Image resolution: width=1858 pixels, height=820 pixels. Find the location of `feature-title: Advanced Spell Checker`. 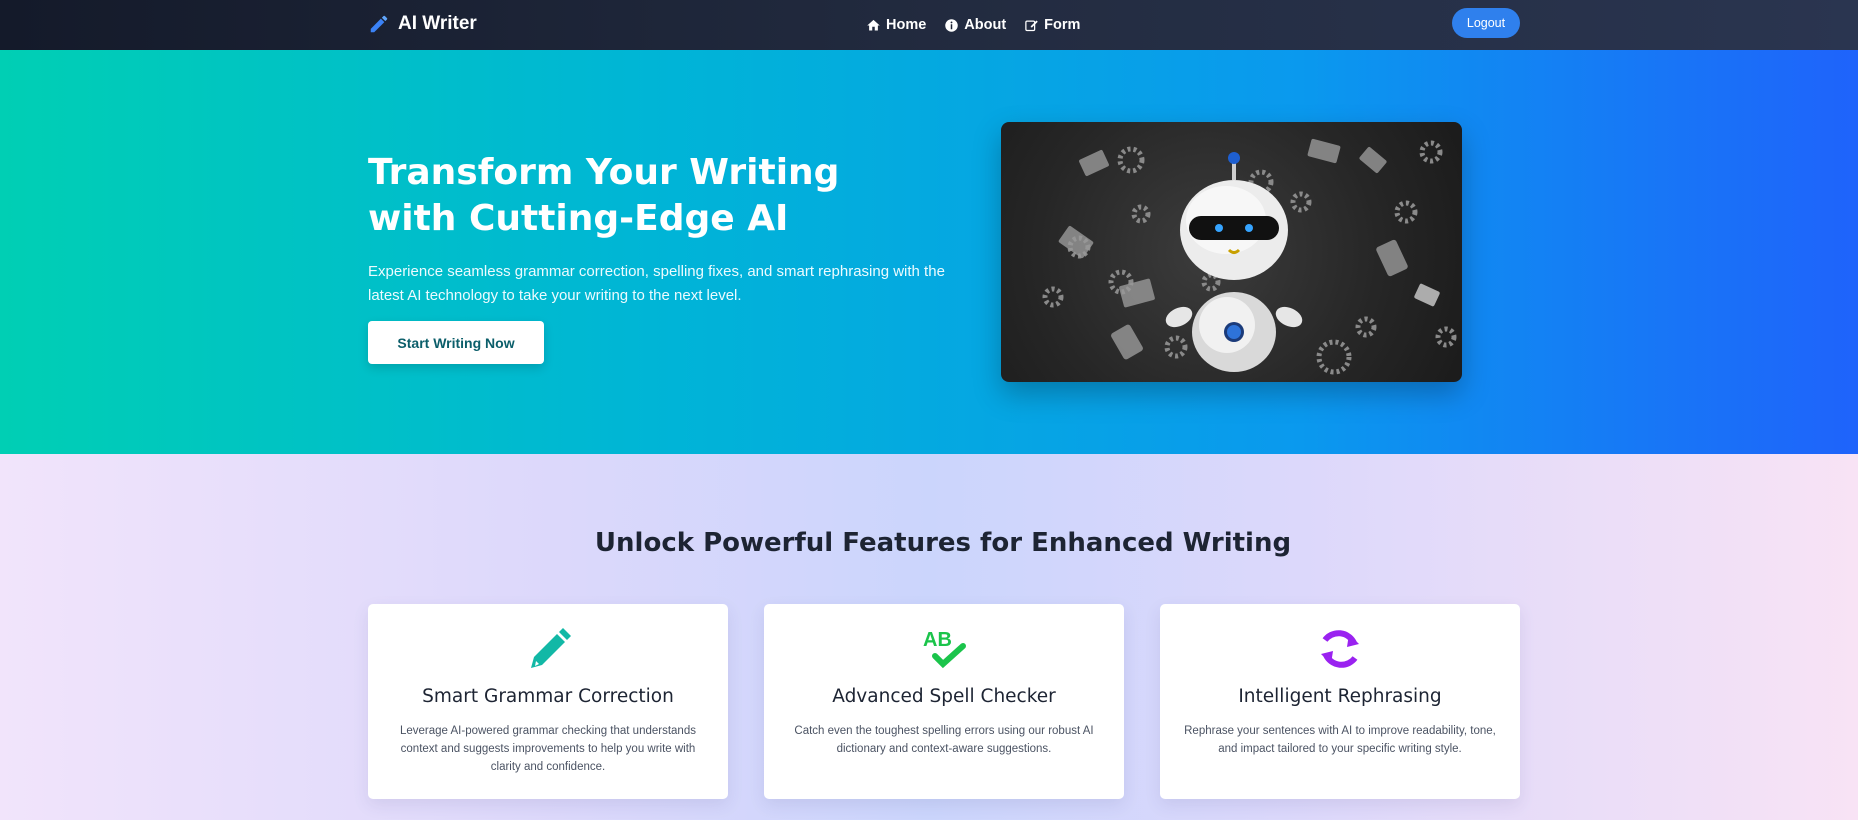

feature-title: Advanced Spell Checker is located at coordinates (944, 696).